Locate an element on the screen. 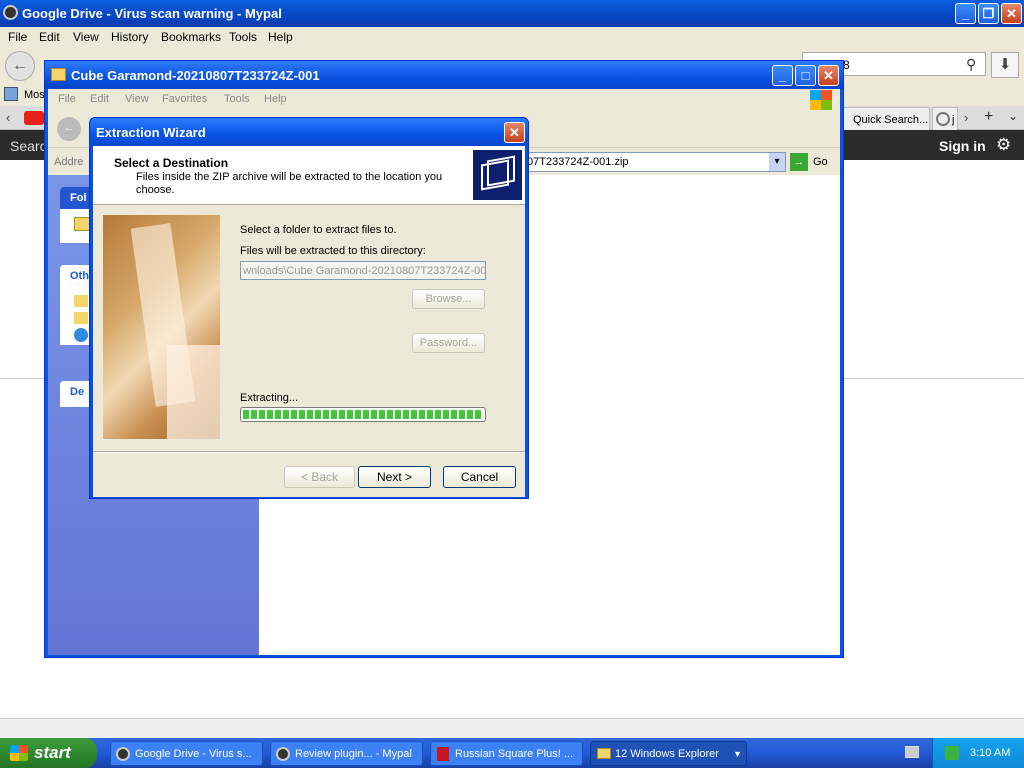  browser-close-button: ✕ is located at coordinates (1011, 13).